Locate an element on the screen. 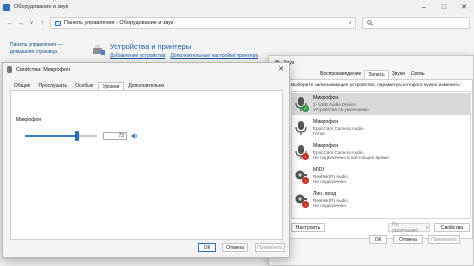 The width and height of the screenshot is (474, 266). device-text: Лин. вход Realtek(R) Audio Не подключено is located at coordinates (330, 200).